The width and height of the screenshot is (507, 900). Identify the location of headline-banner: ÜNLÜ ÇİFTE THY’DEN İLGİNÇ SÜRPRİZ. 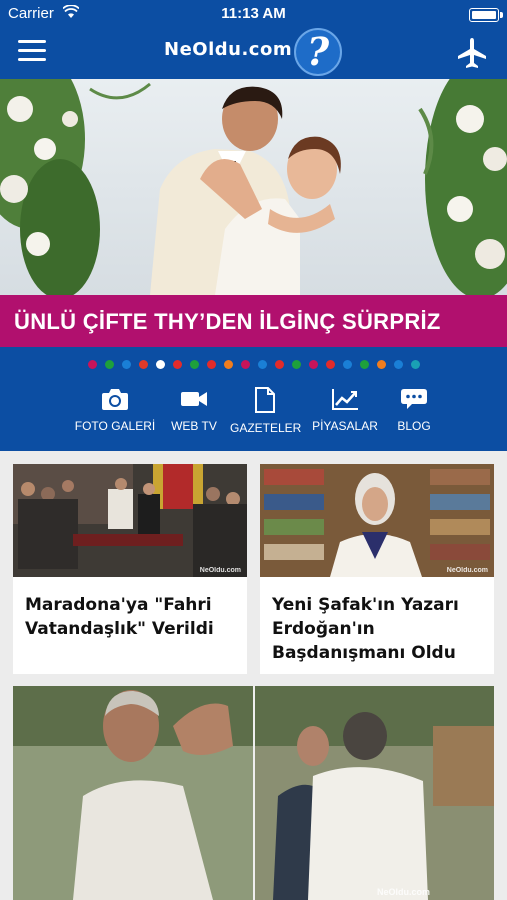
(253, 321).